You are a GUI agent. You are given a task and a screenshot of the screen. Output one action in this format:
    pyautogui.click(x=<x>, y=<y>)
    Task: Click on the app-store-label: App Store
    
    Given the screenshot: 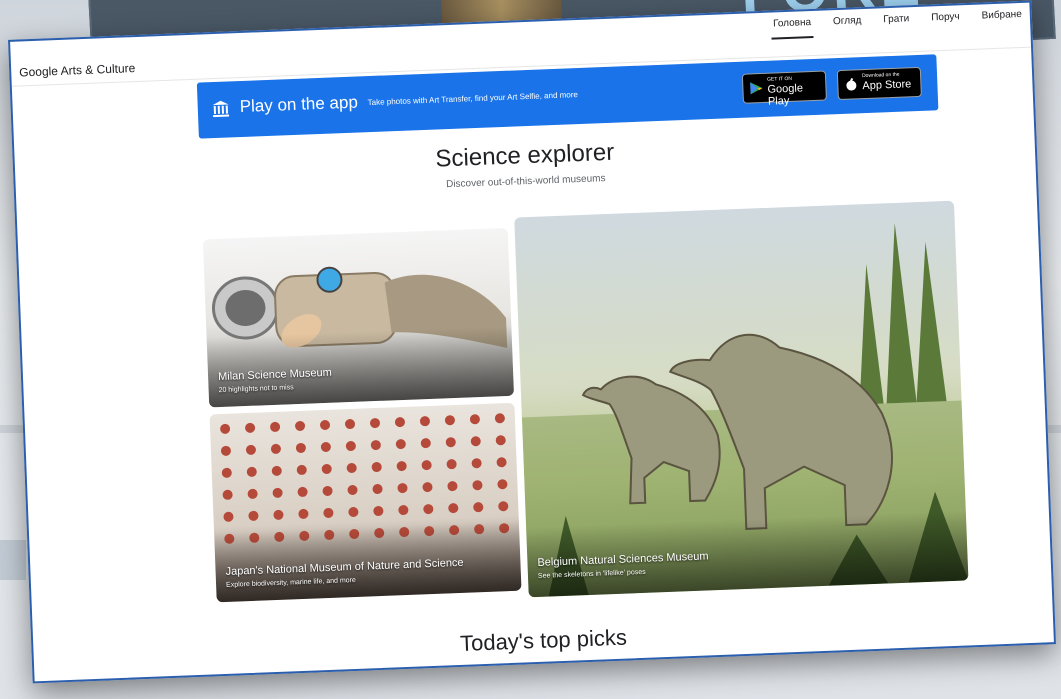 What is the action you would take?
    pyautogui.click(x=887, y=85)
    